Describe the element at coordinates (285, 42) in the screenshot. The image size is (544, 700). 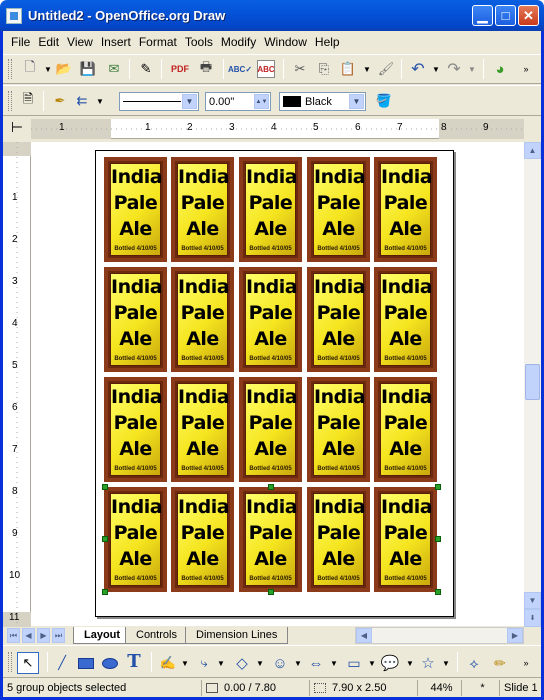
I see `menu-window: Window` at that location.